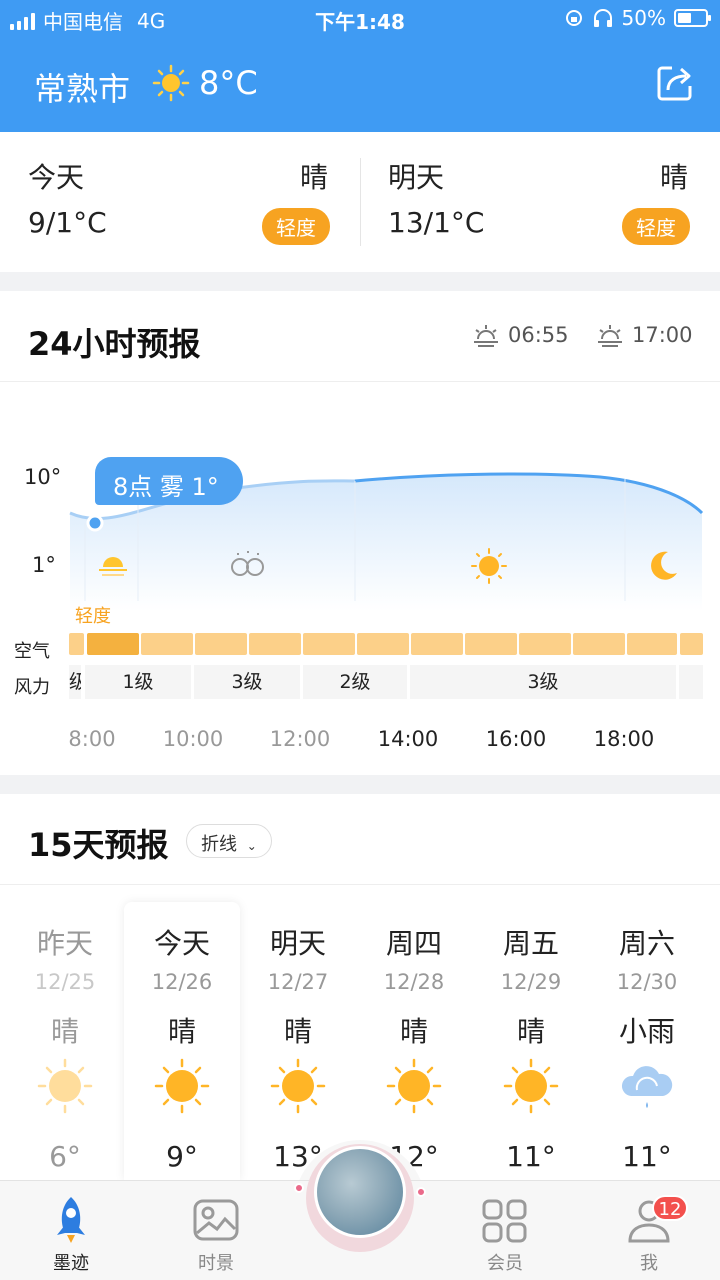 The height and width of the screenshot is (1280, 720). Describe the element at coordinates (531, 1156) in the screenshot. I see `day-high-temp: 11°` at that location.